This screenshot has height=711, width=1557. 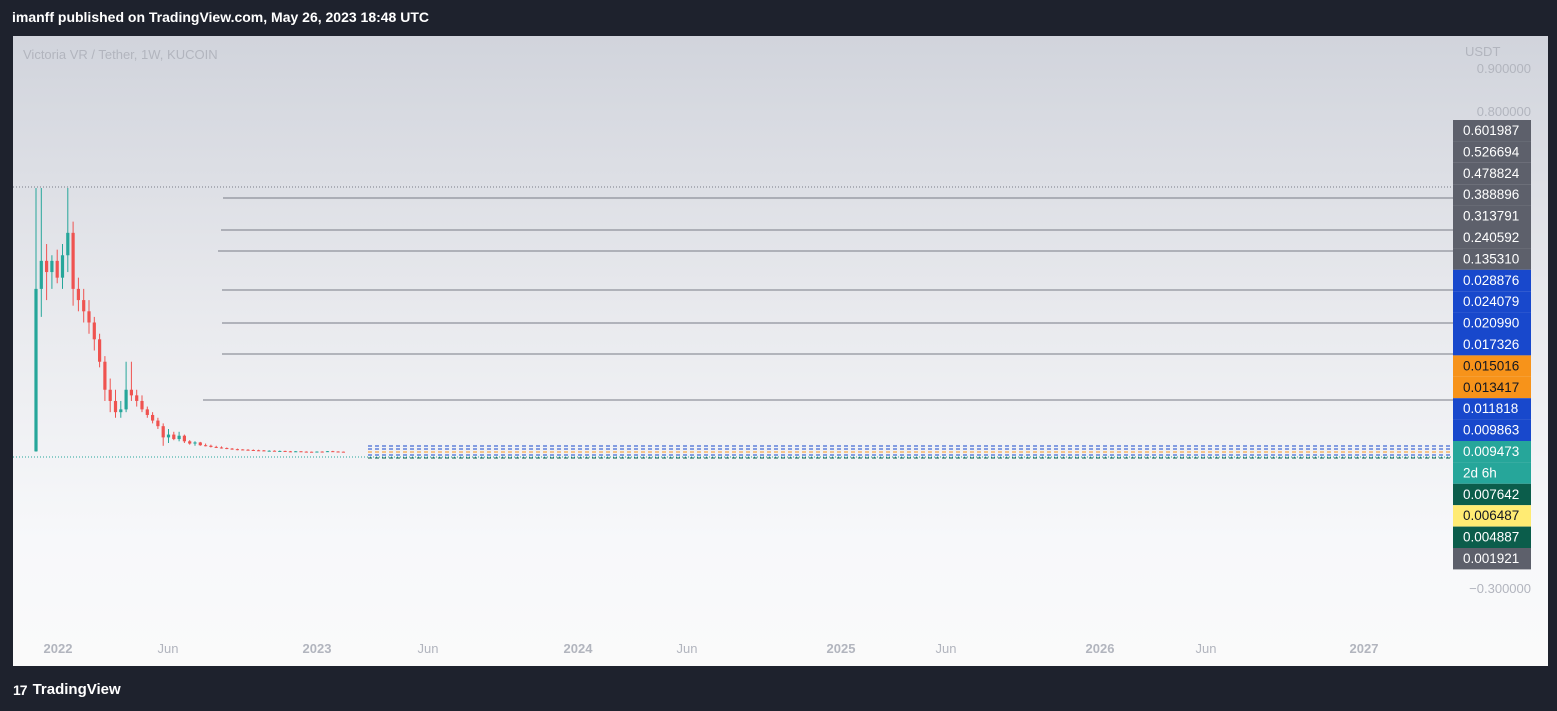 I want to click on tradingview-logo-icon: 17, so click(x=20, y=689).